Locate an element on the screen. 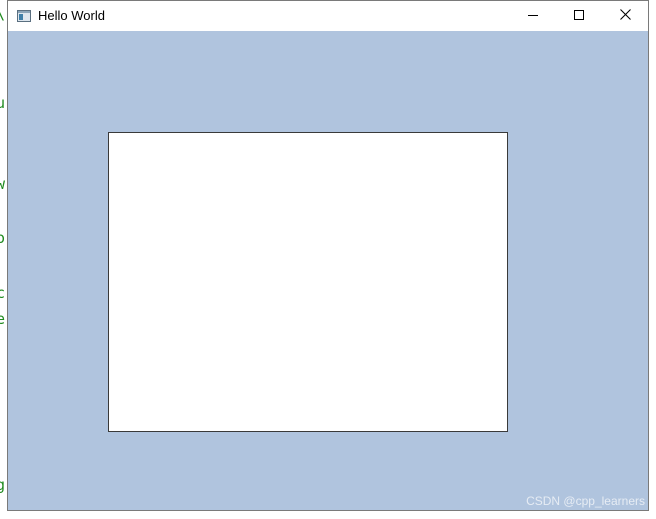 This screenshot has height=519, width=656. minimize-button is located at coordinates (533, 16).